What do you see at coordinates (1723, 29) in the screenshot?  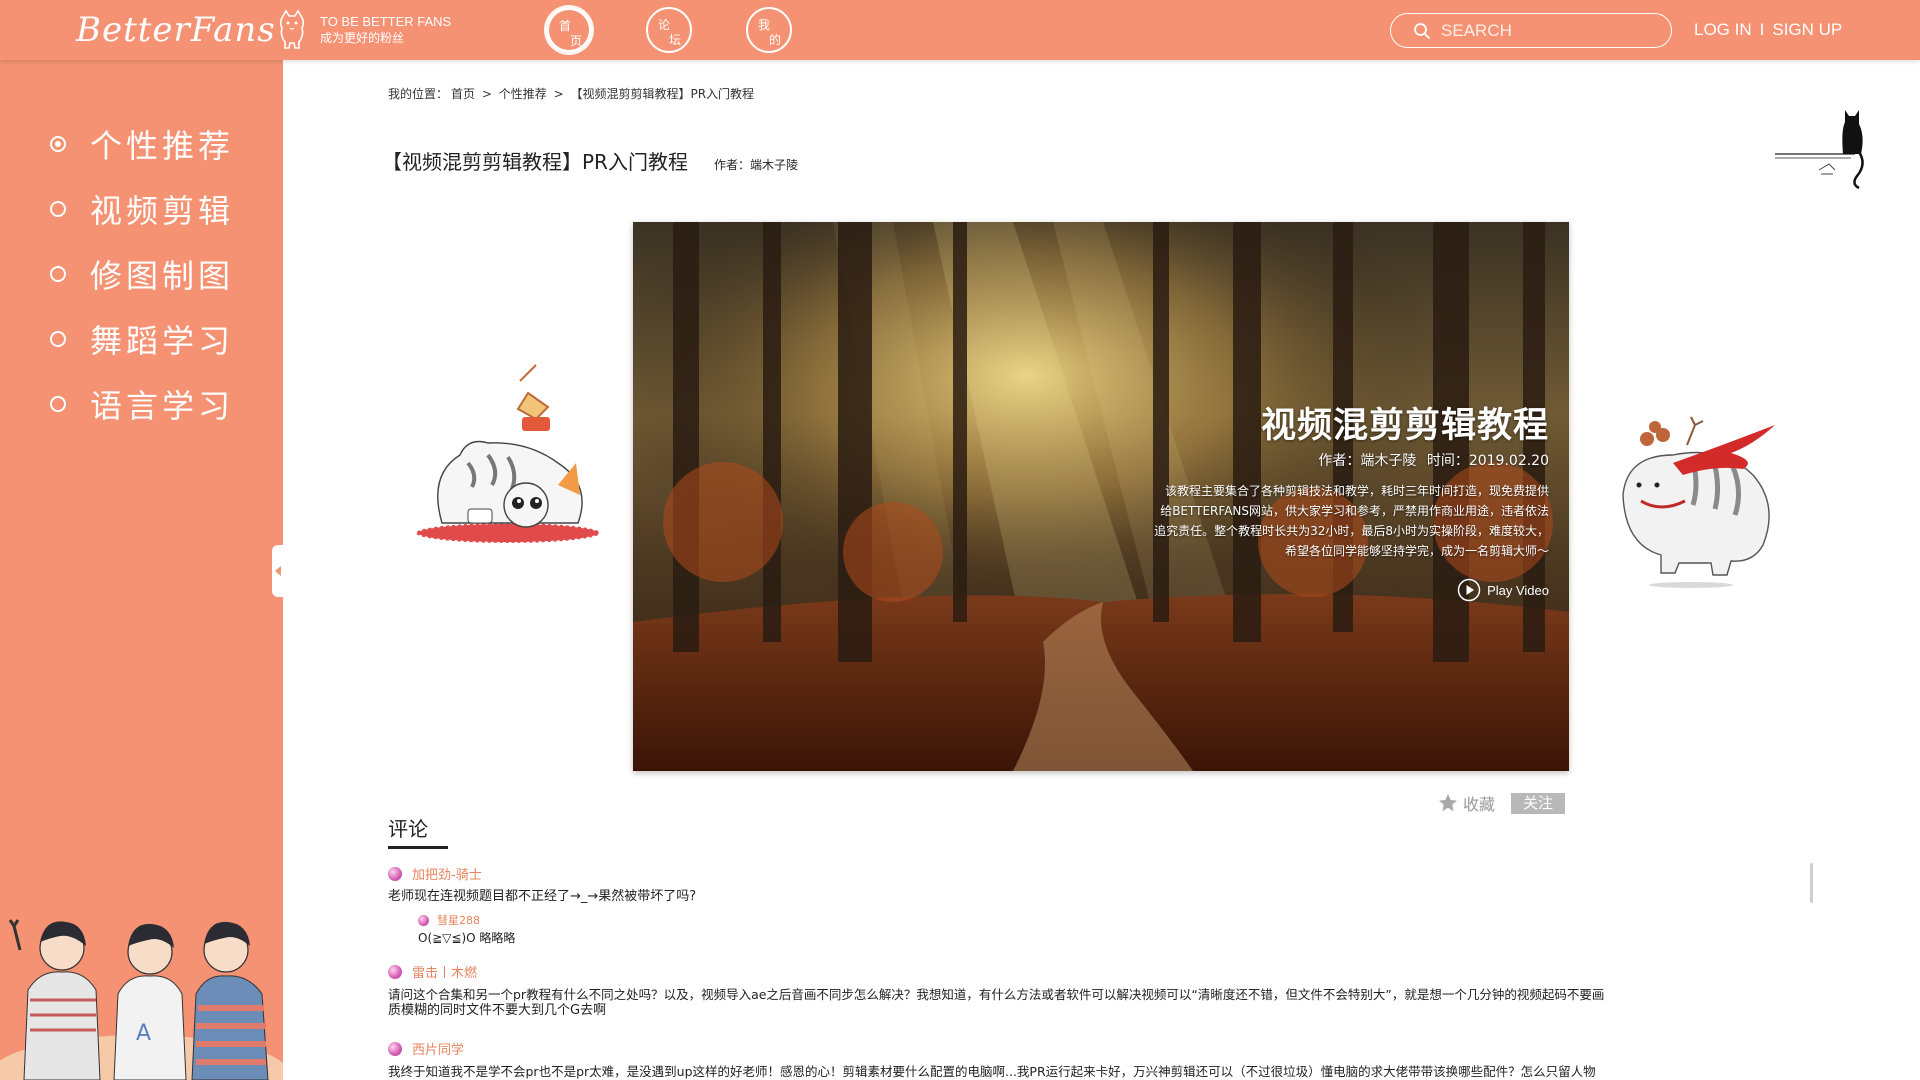 I see `login-link: LOG IN` at bounding box center [1723, 29].